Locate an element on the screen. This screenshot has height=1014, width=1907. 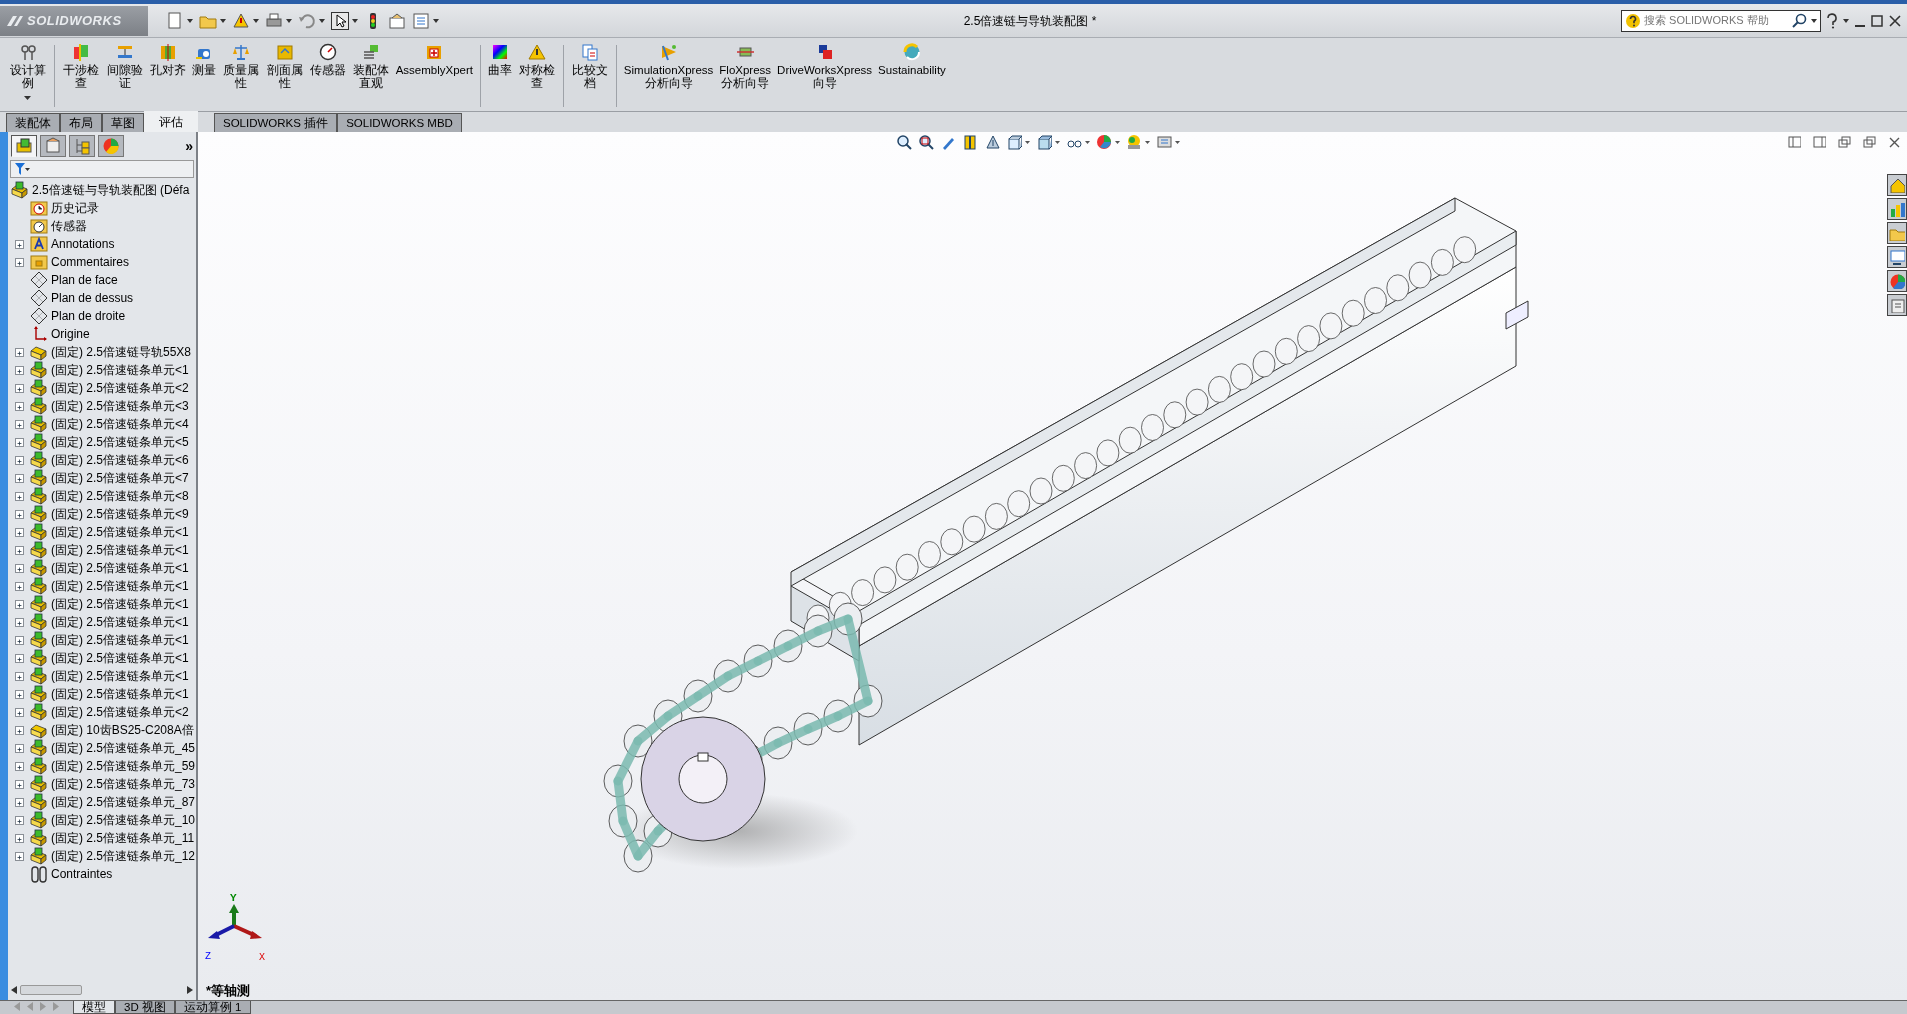
tree-item: (固定) 2.5倍速链条单元<4 is located at coordinates (120, 424).